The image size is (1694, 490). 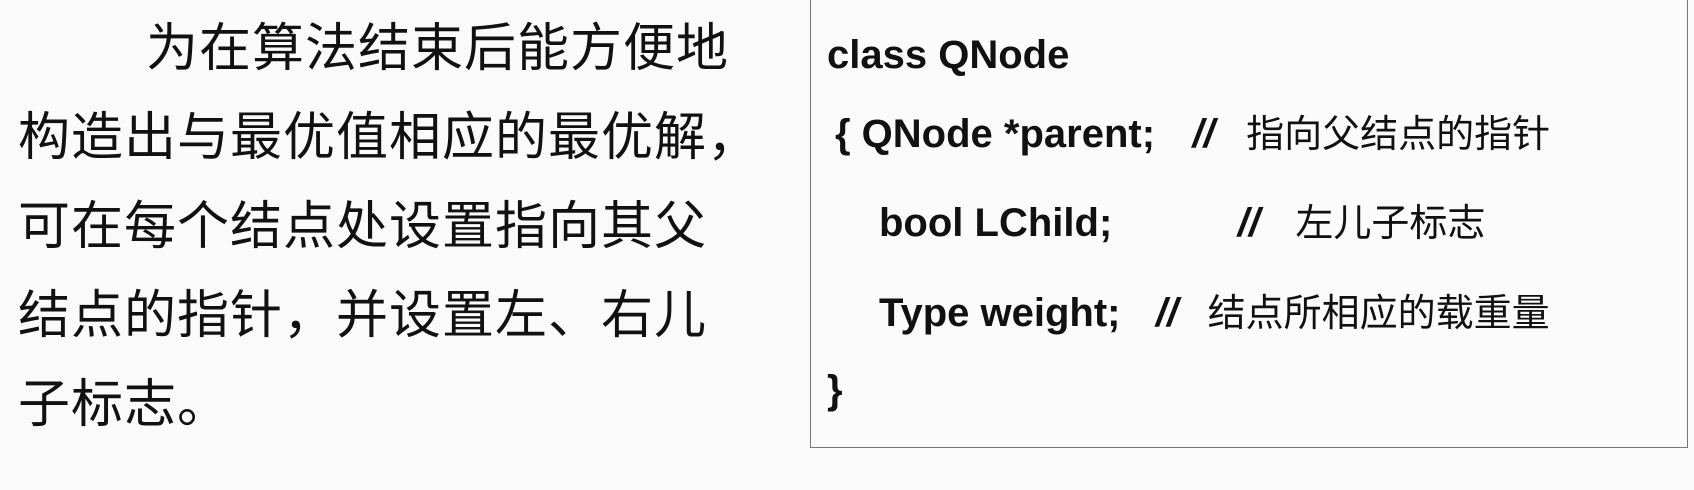 I want to click on weight-field: Type weight;, so click(x=1000, y=313).